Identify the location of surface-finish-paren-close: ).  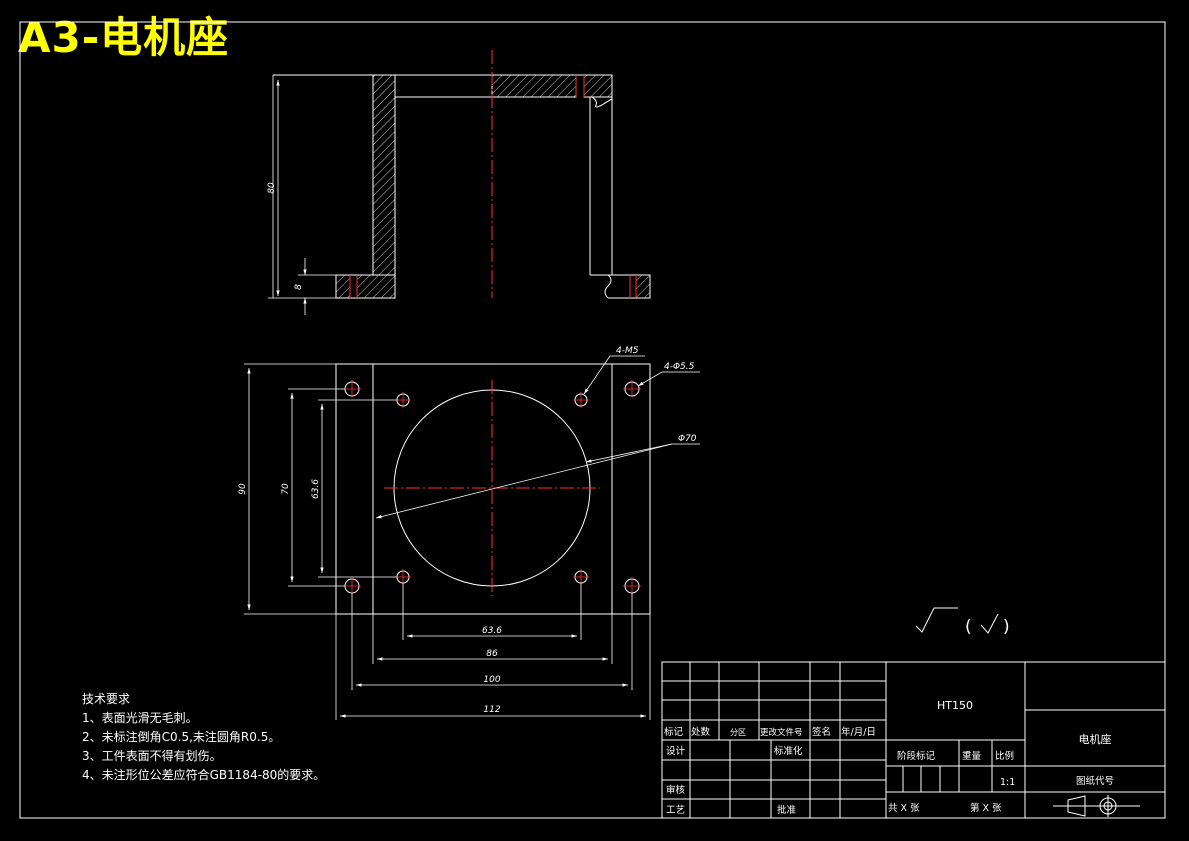
(1006, 627).